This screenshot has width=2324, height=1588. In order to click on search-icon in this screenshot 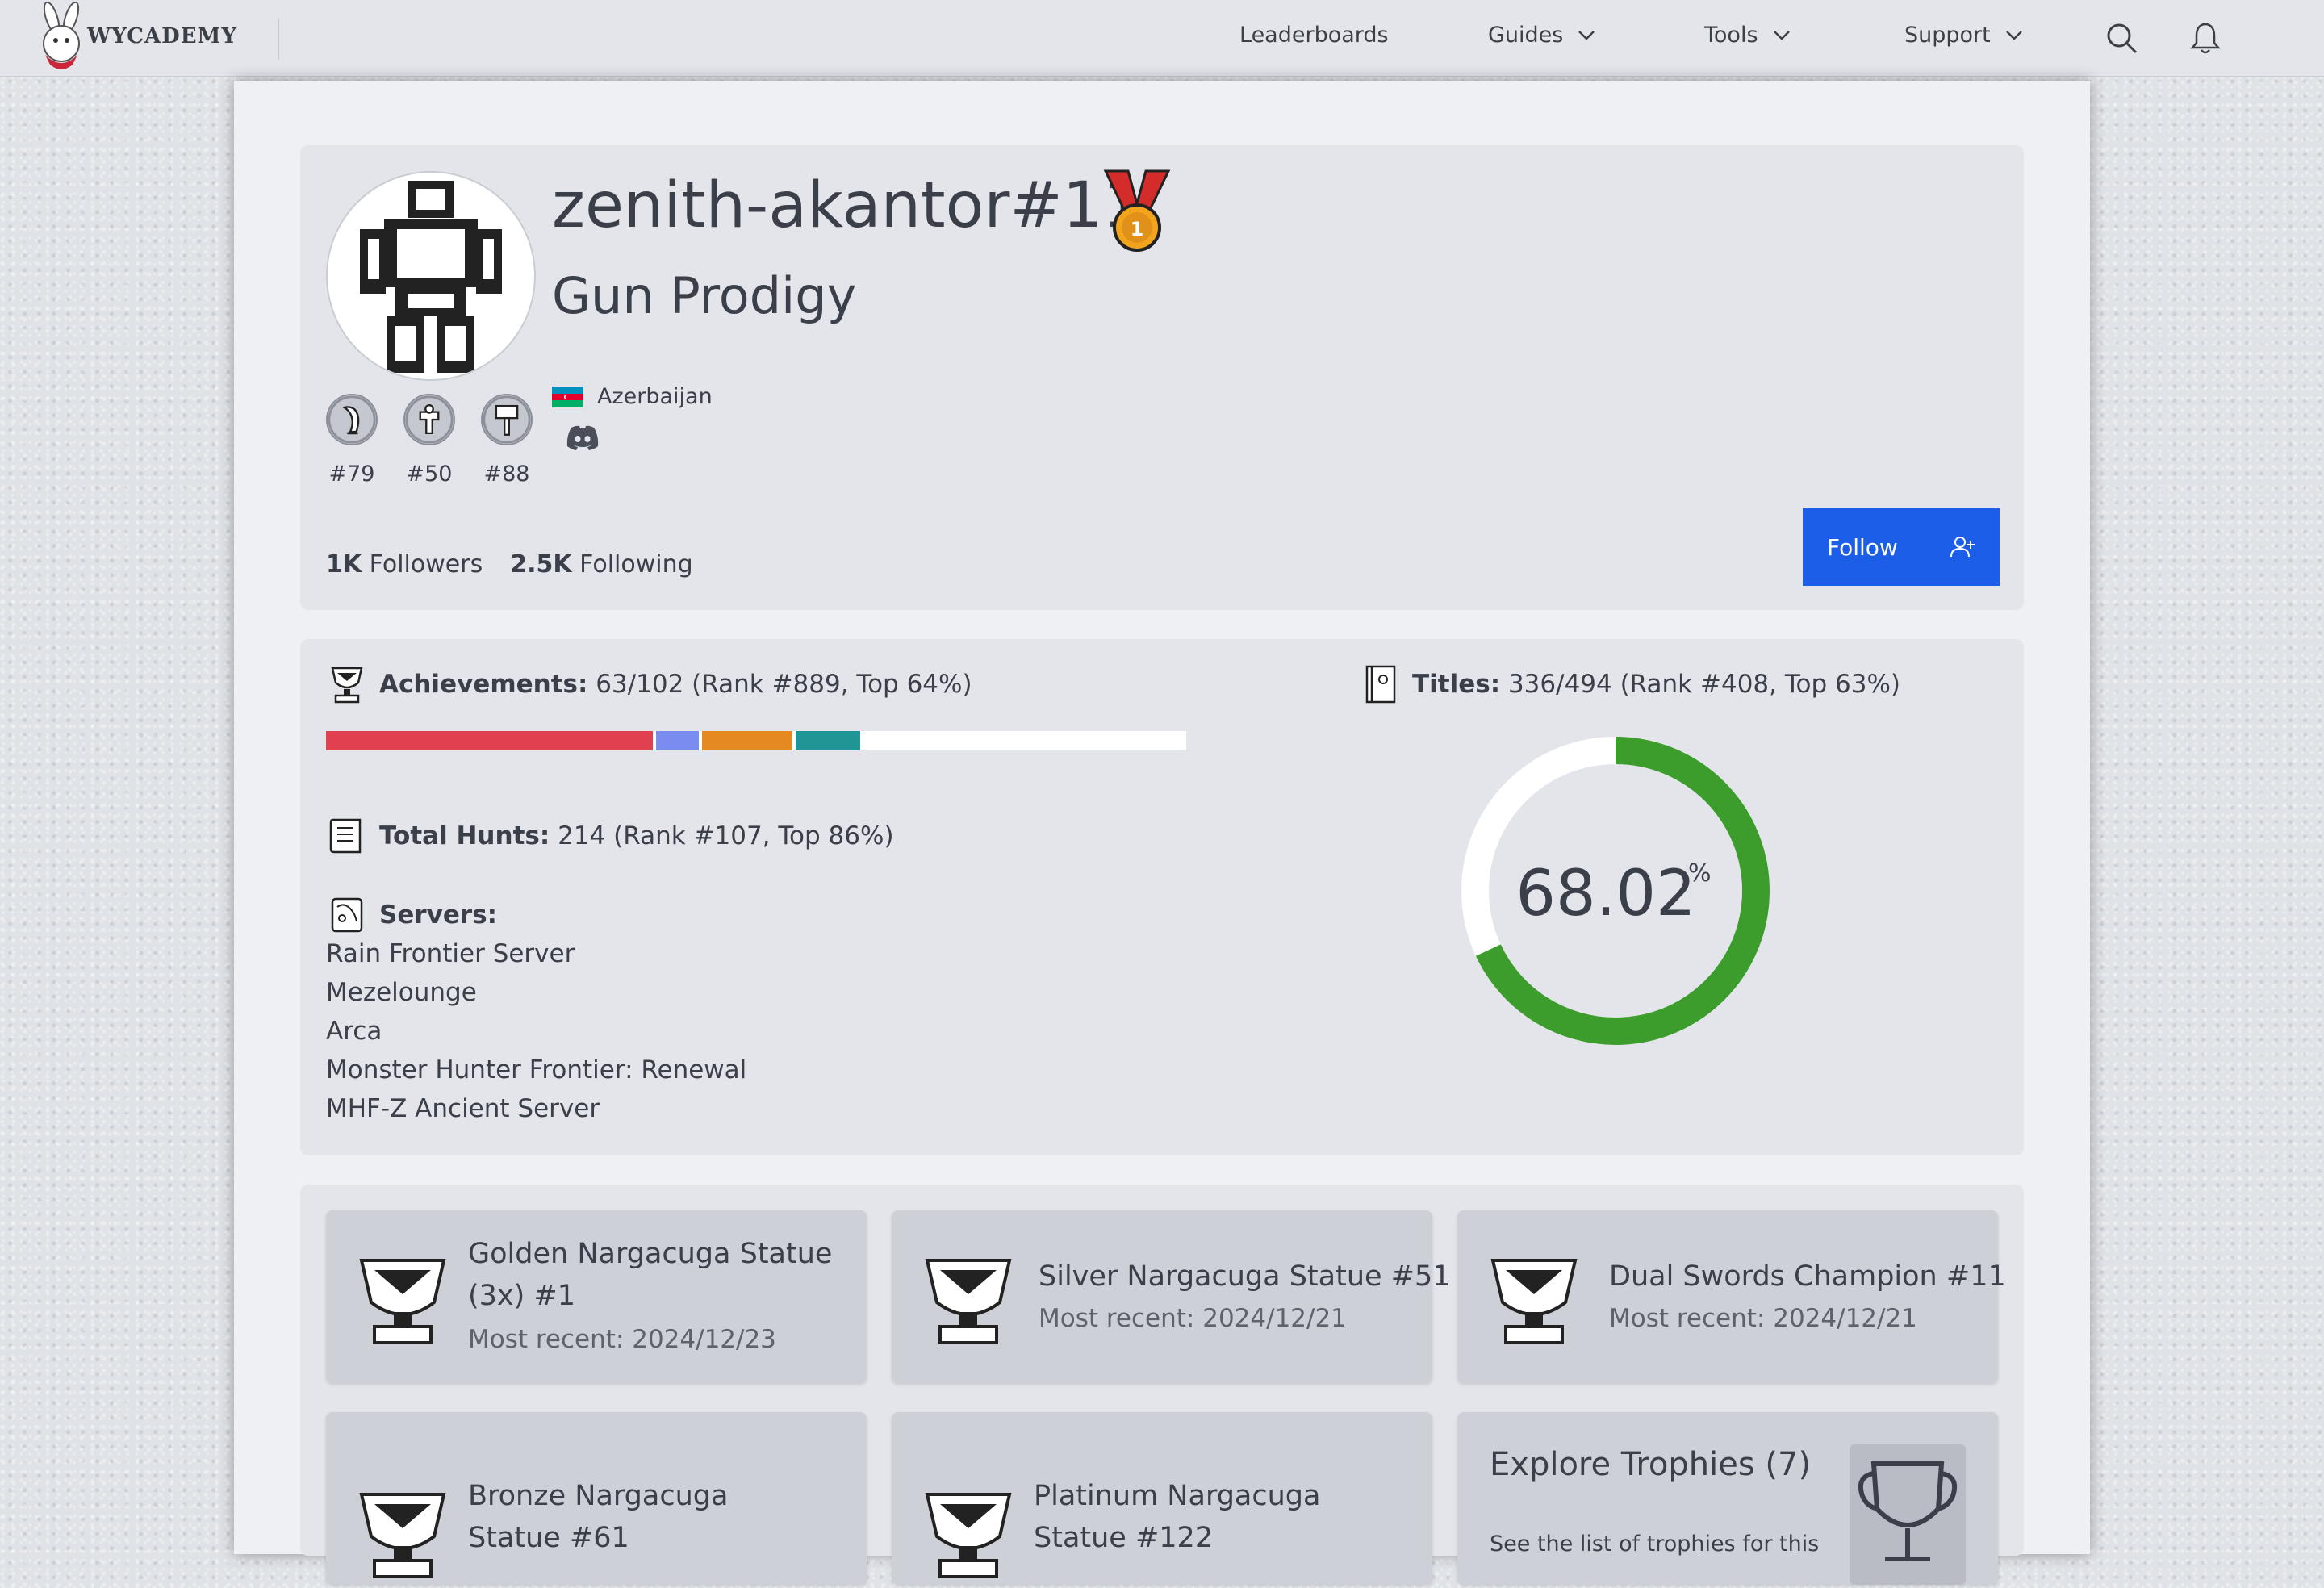, I will do `click(2121, 38)`.